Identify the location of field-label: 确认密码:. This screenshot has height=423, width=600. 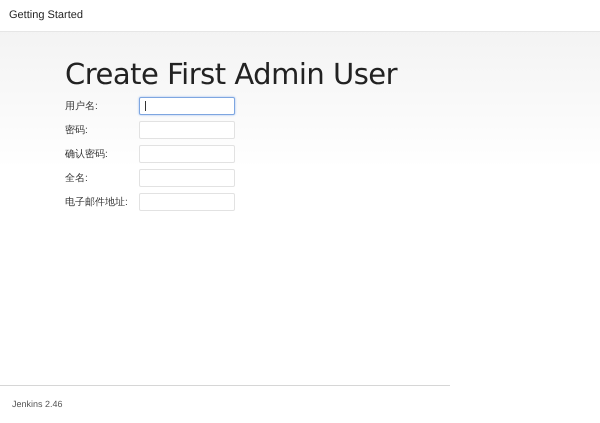
(87, 155).